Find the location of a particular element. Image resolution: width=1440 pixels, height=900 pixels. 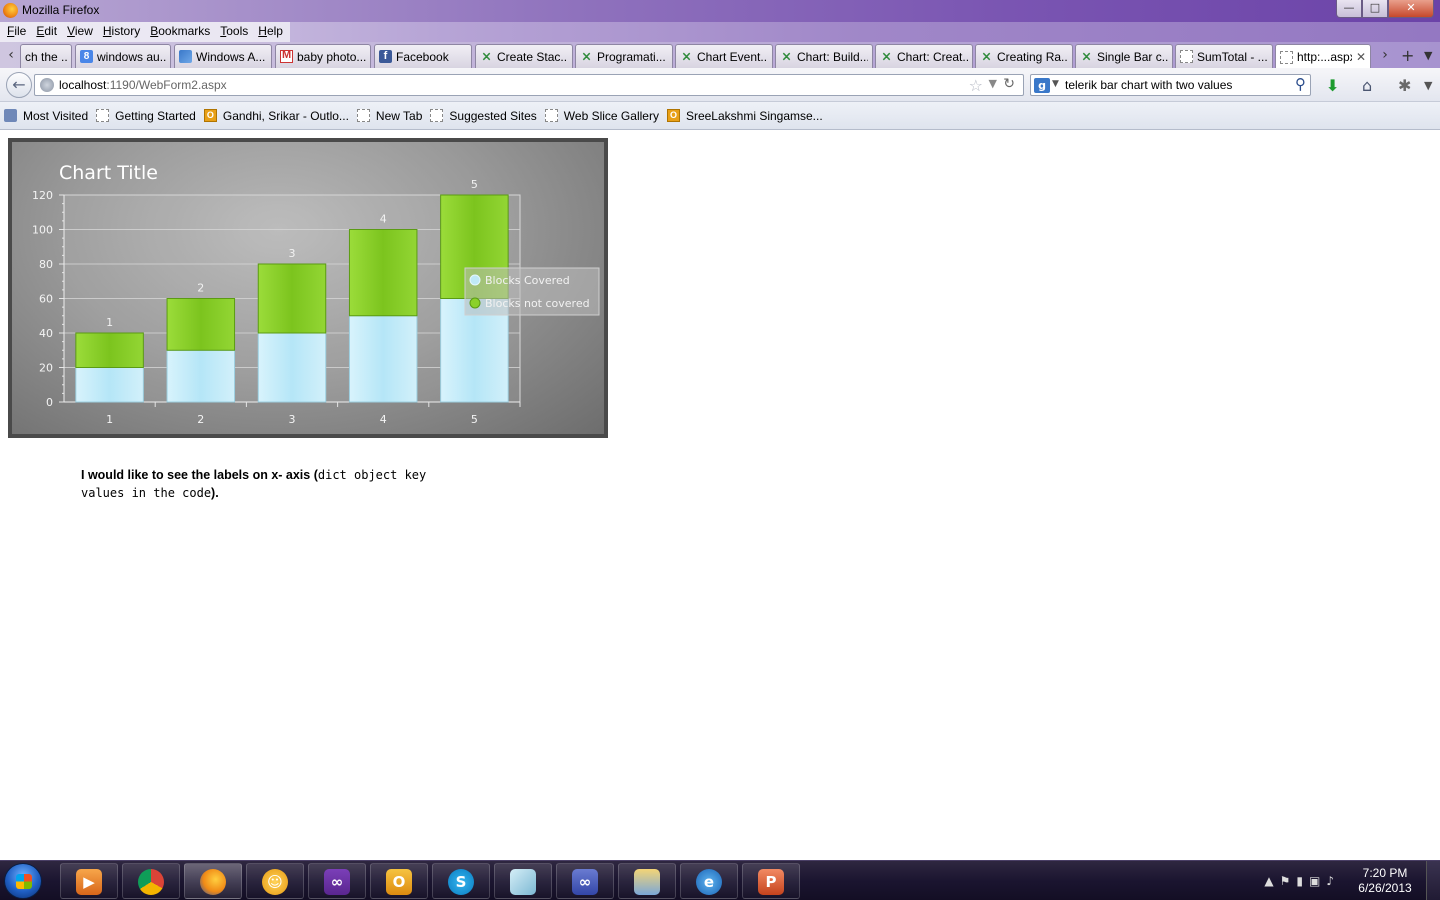

address-bar: localhost:1190/WebForm2.aspx ☆ ▼ ↻ is located at coordinates (529, 85).